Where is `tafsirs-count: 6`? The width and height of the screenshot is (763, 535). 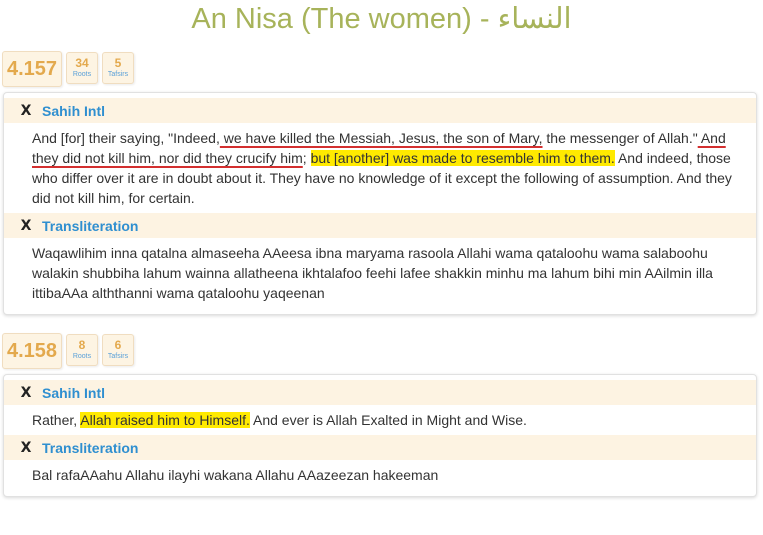 tafsirs-count: 6 is located at coordinates (118, 345).